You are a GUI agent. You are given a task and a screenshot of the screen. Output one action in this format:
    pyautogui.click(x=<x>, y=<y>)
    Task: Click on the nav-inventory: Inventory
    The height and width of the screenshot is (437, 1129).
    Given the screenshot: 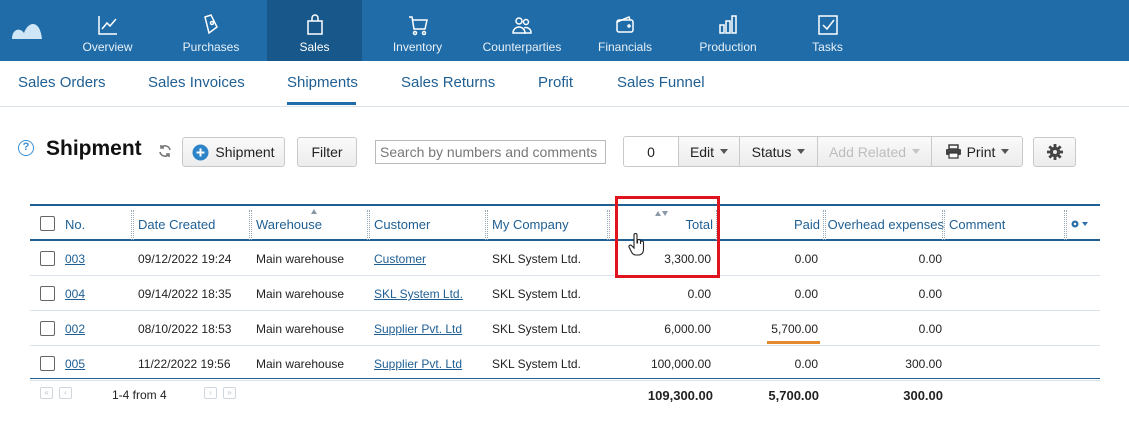 What is the action you would take?
    pyautogui.click(x=417, y=30)
    